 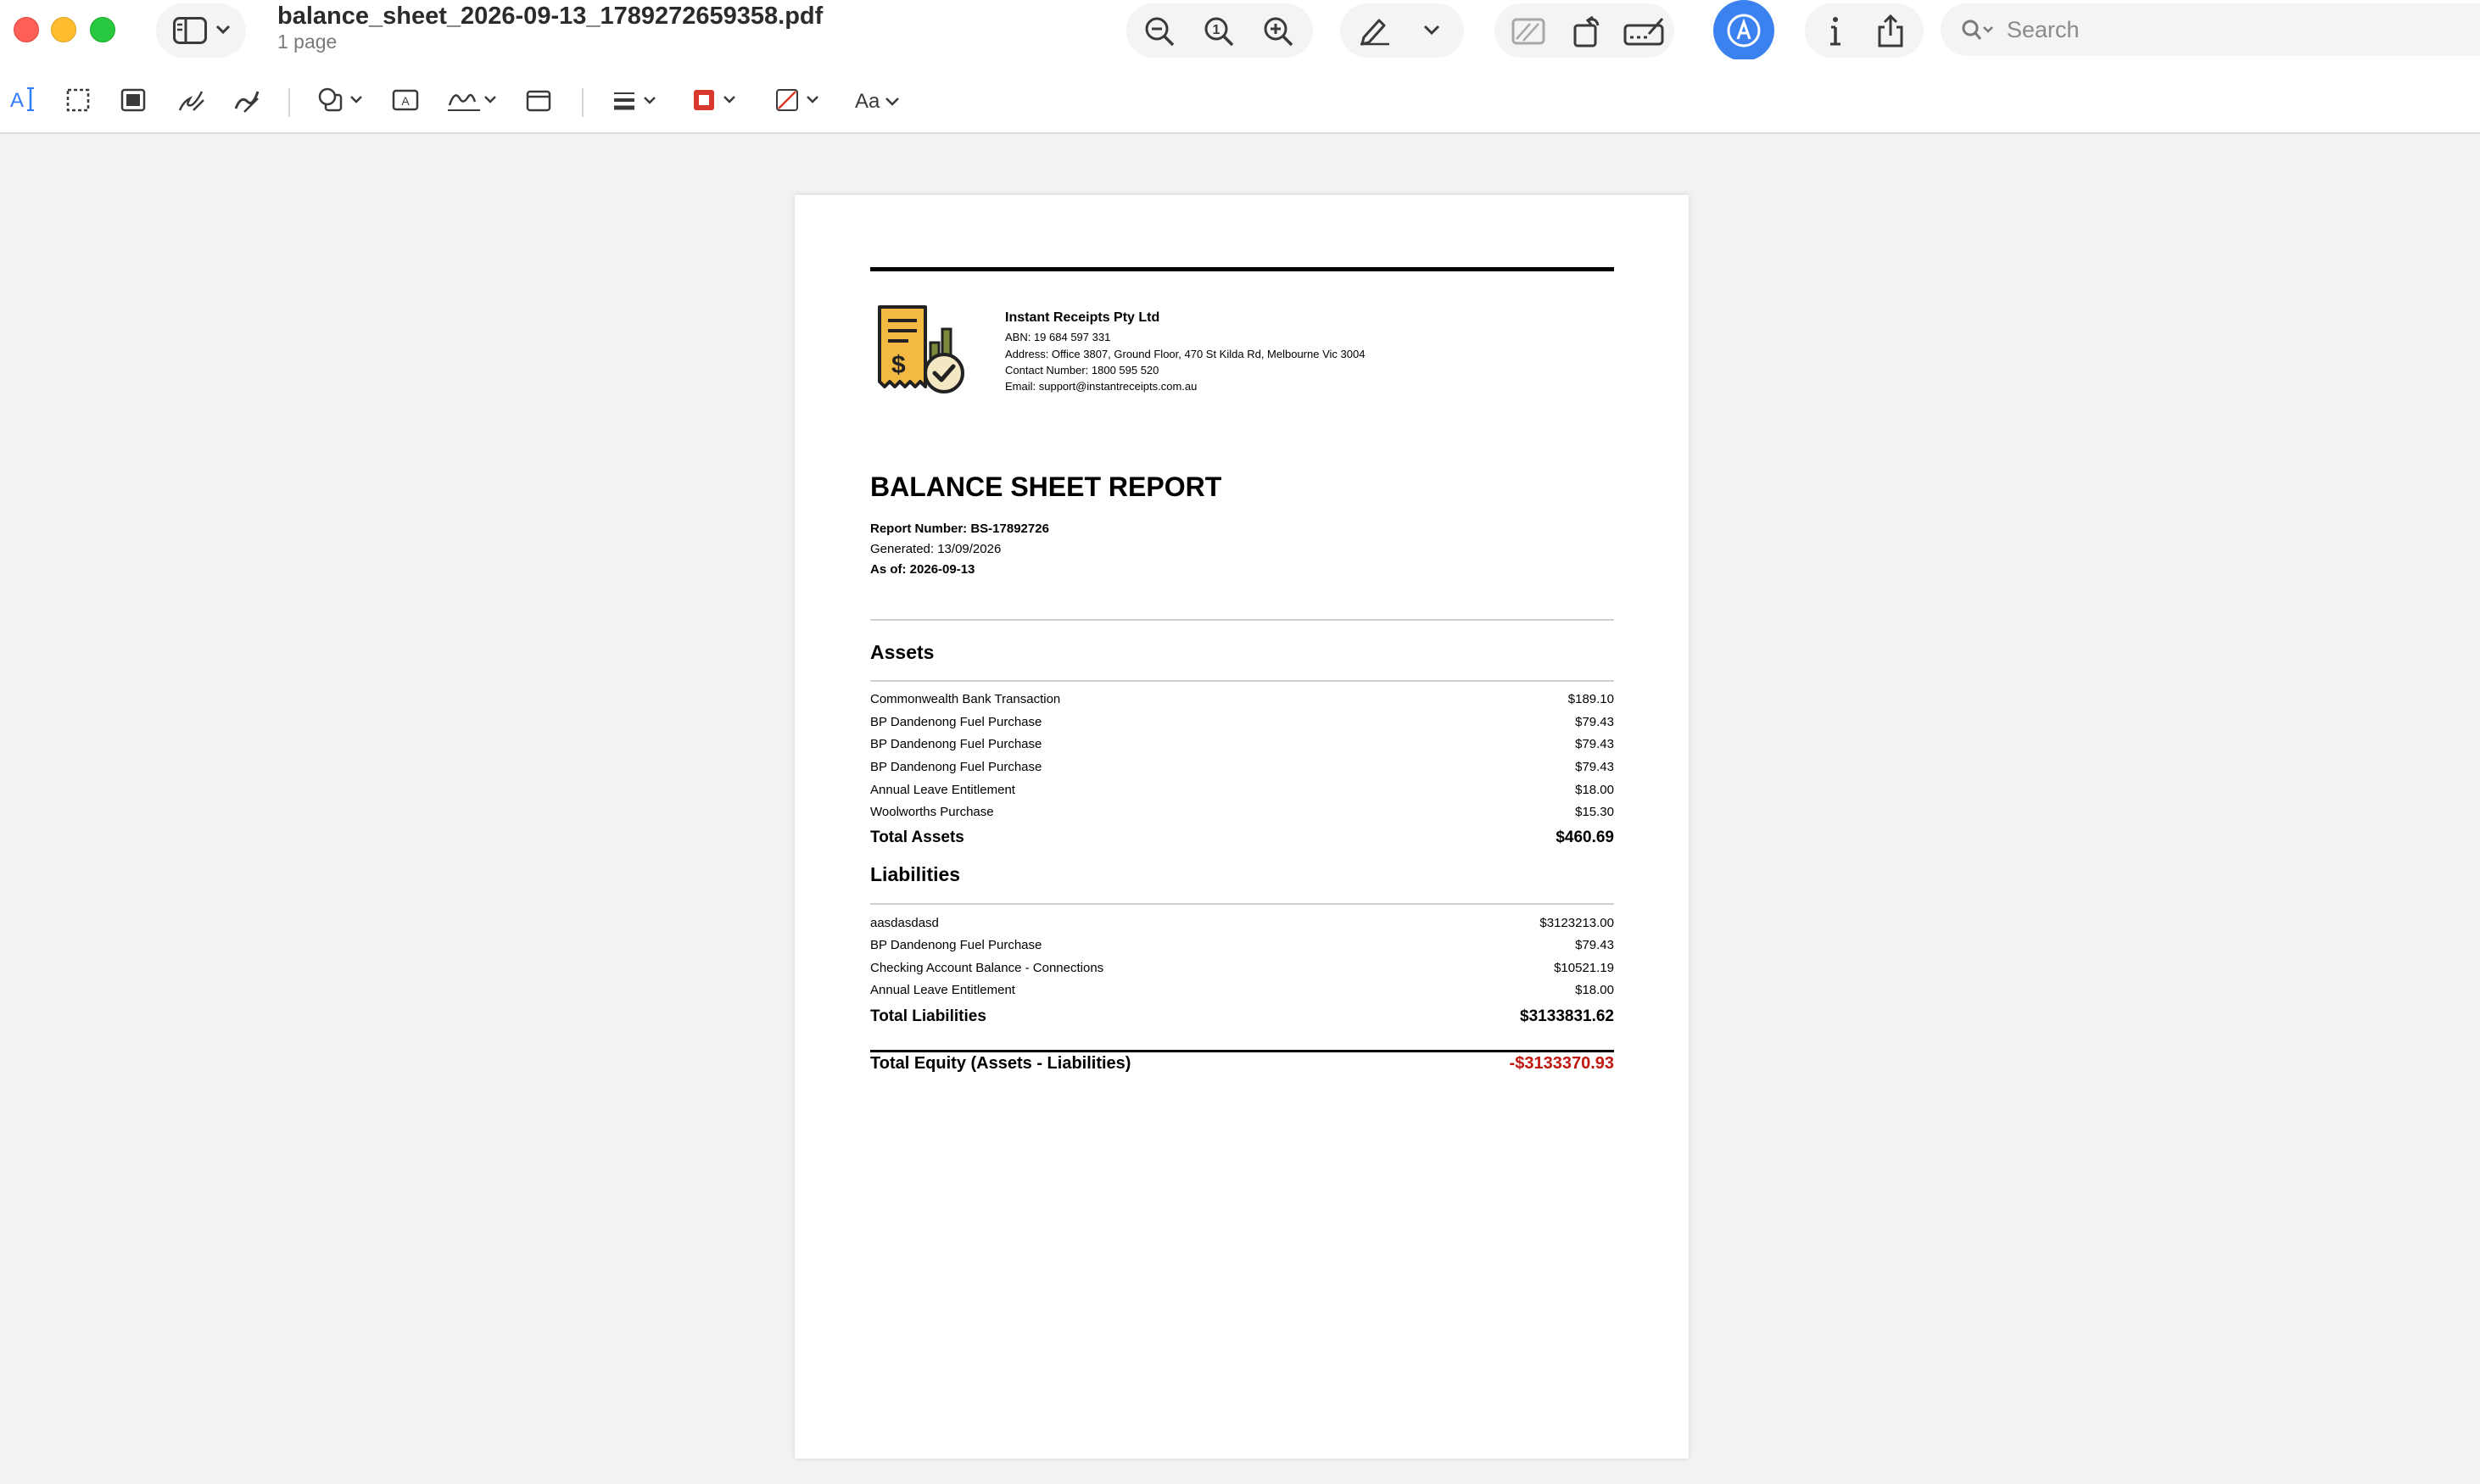 What do you see at coordinates (1242, 923) in the screenshot?
I see `liability-row: aasdasdasd $3123213.00` at bounding box center [1242, 923].